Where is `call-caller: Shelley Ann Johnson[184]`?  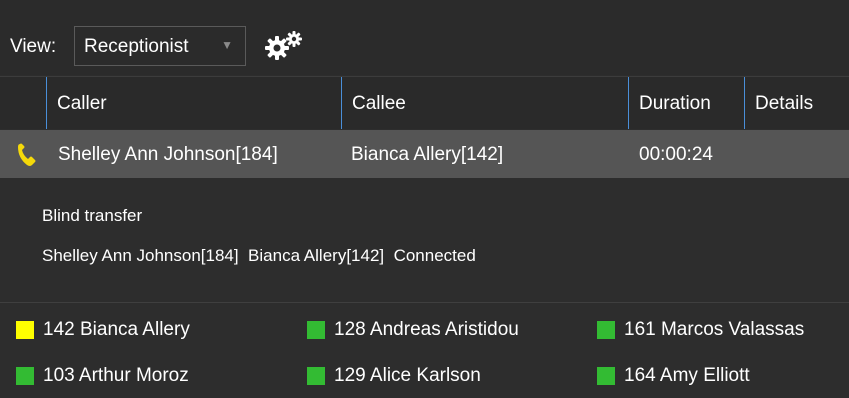
call-caller: Shelley Ann Johnson[184] is located at coordinates (168, 154).